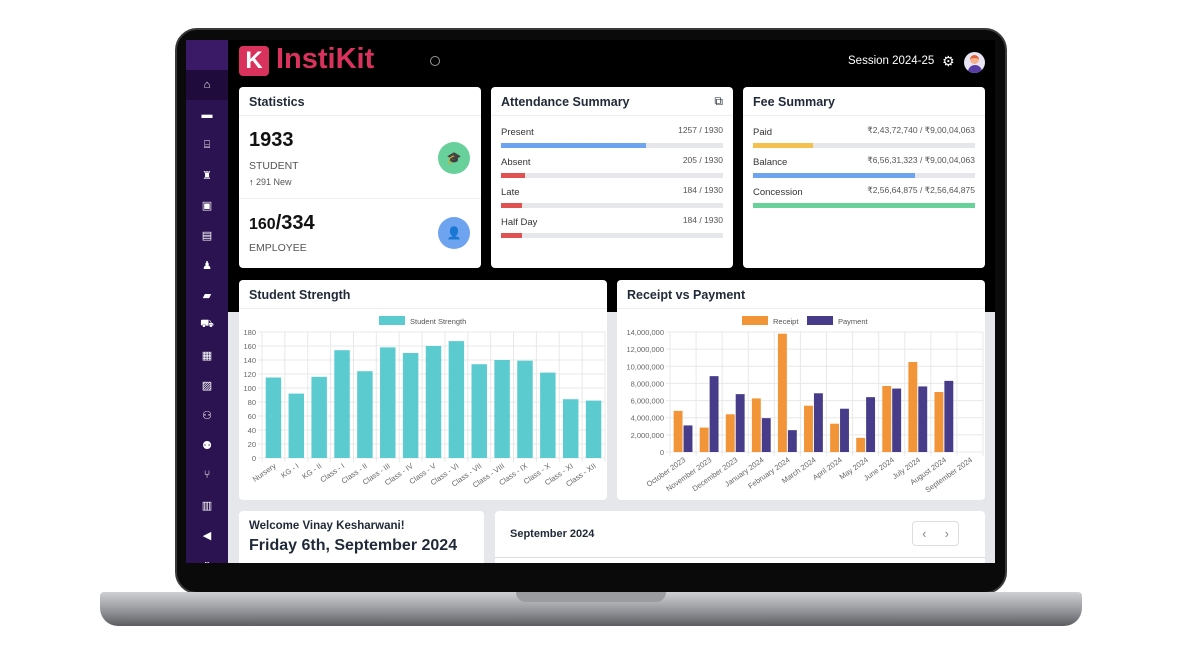 Image resolution: width=1180 pixels, height=648 pixels. I want to click on app-name: InstiKit, so click(325, 59).